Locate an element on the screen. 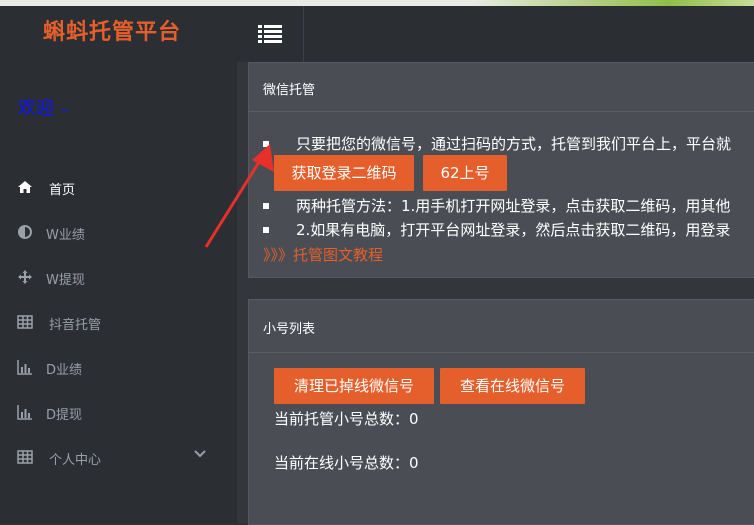 The height and width of the screenshot is (525, 754). sidebar-item-label: W提现 is located at coordinates (65, 280).